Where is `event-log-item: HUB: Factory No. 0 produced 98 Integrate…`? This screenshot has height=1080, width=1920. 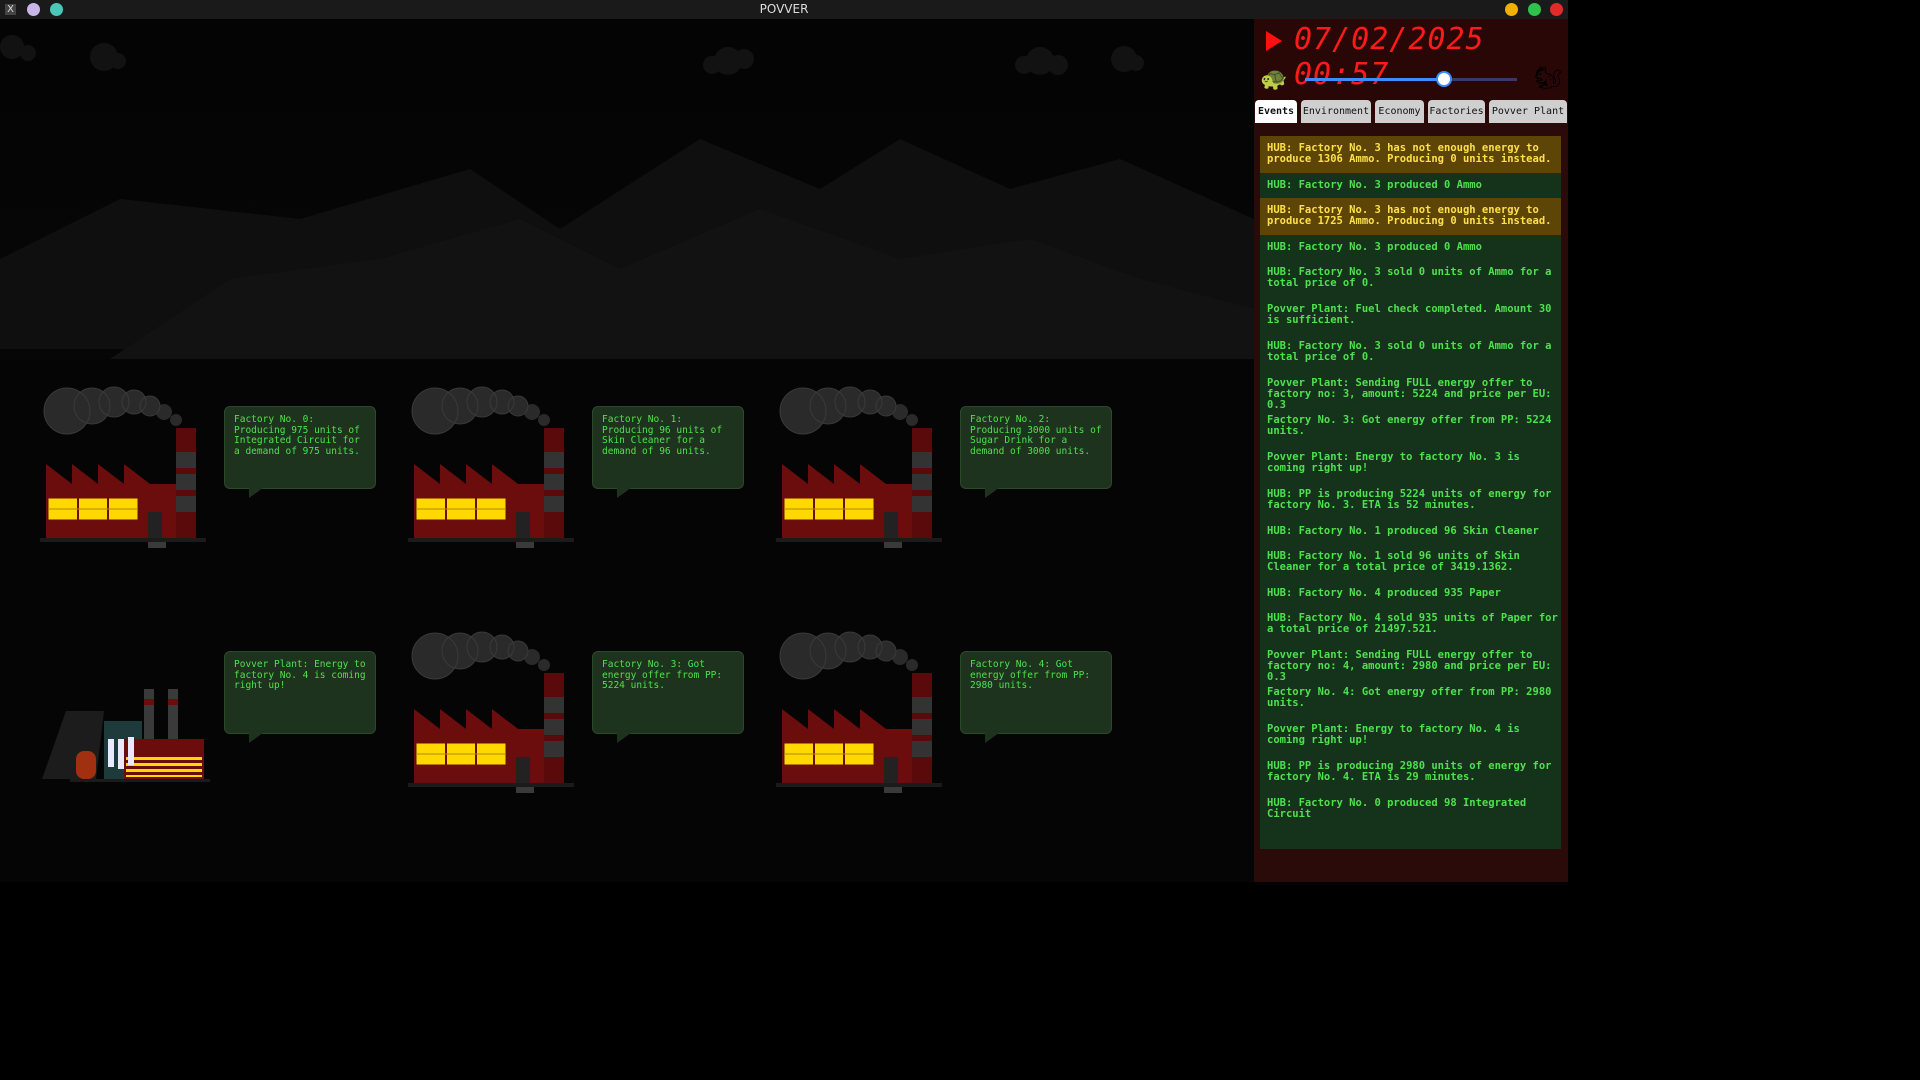
event-log-item: HUB: Factory No. 0 produced 98 Integrate… is located at coordinates (1397, 808).